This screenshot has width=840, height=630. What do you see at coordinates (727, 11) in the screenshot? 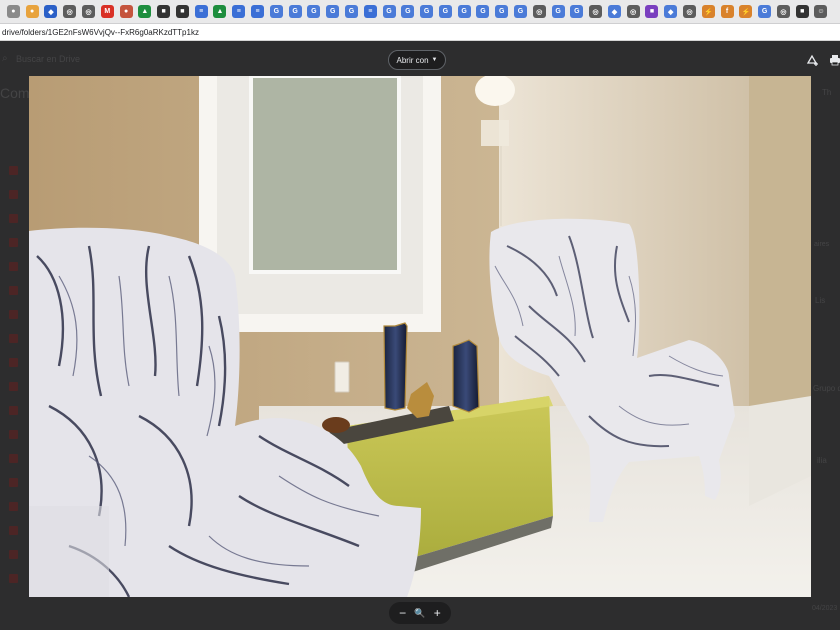
I see `circle-f-icon: f` at bounding box center [727, 11].